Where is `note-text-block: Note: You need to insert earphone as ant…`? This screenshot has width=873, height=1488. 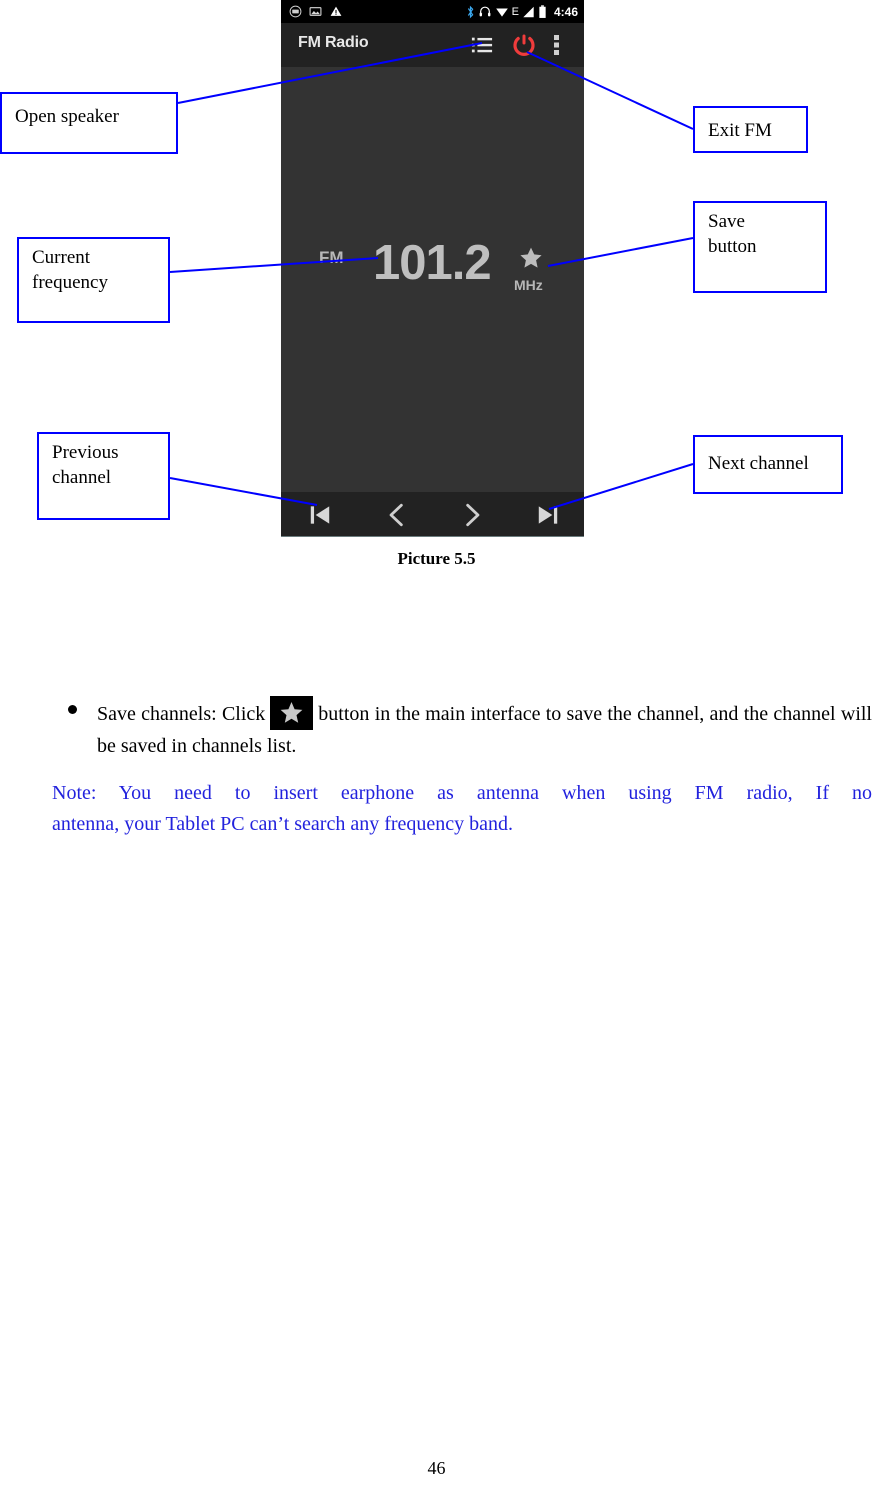
note-text-block: Note: You need to insert earphone as ant… is located at coordinates (462, 809).